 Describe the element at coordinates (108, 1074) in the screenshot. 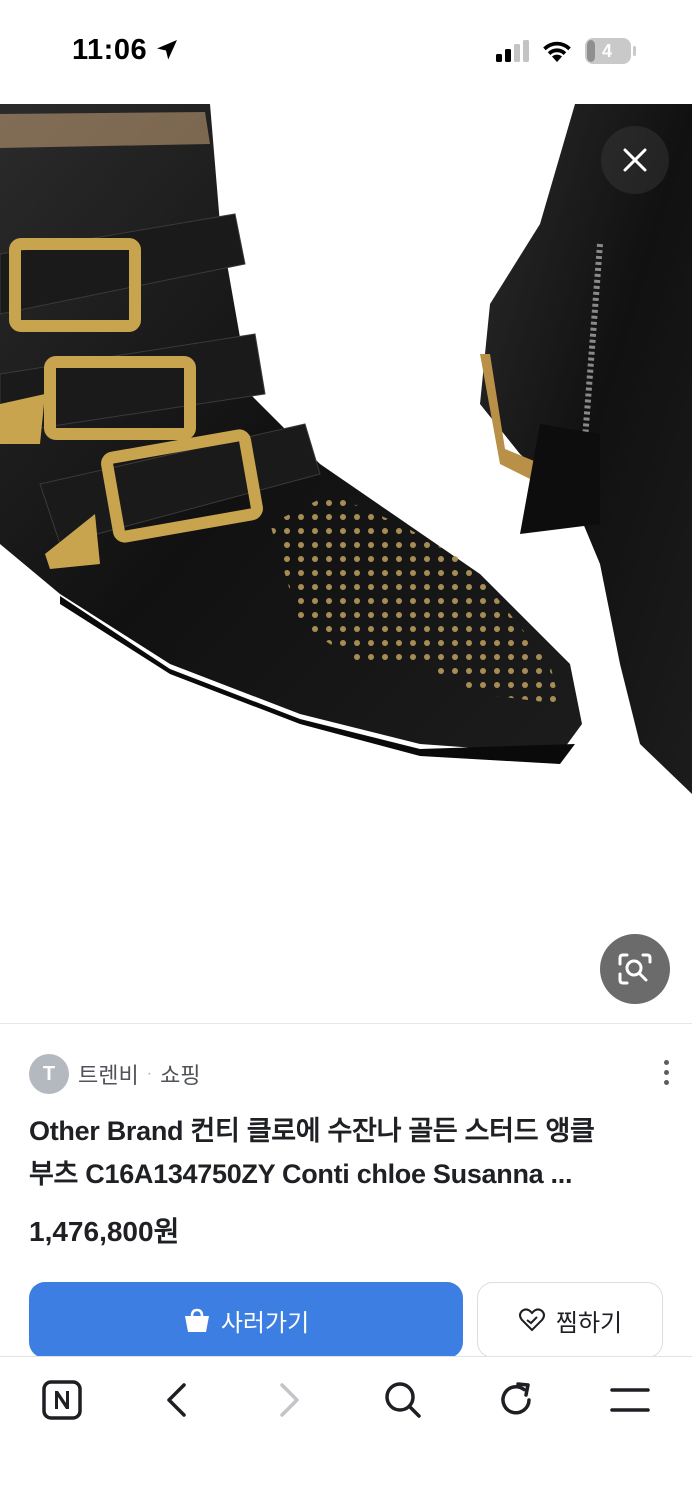

I see `seller-name: 트렌비` at that location.